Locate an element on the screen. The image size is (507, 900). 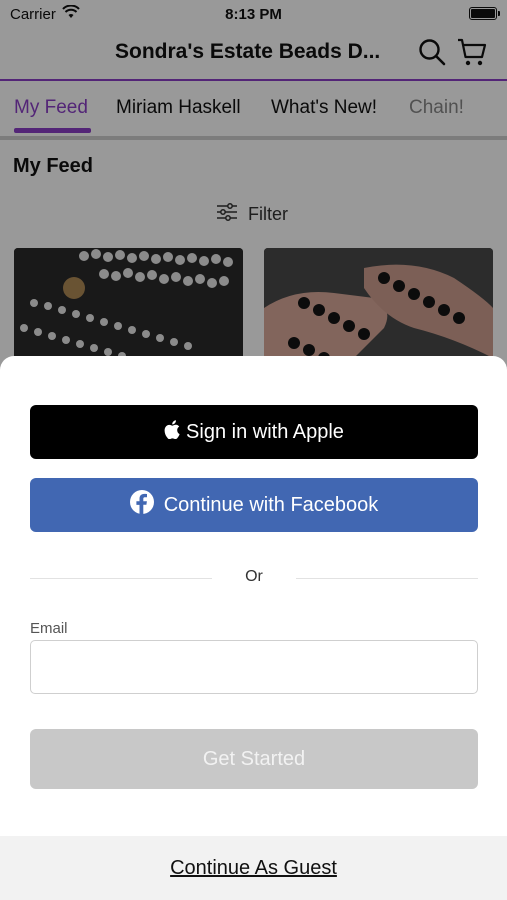
sign-in-with-apple-button: Sign in with Apple is located at coordinates (254, 432).